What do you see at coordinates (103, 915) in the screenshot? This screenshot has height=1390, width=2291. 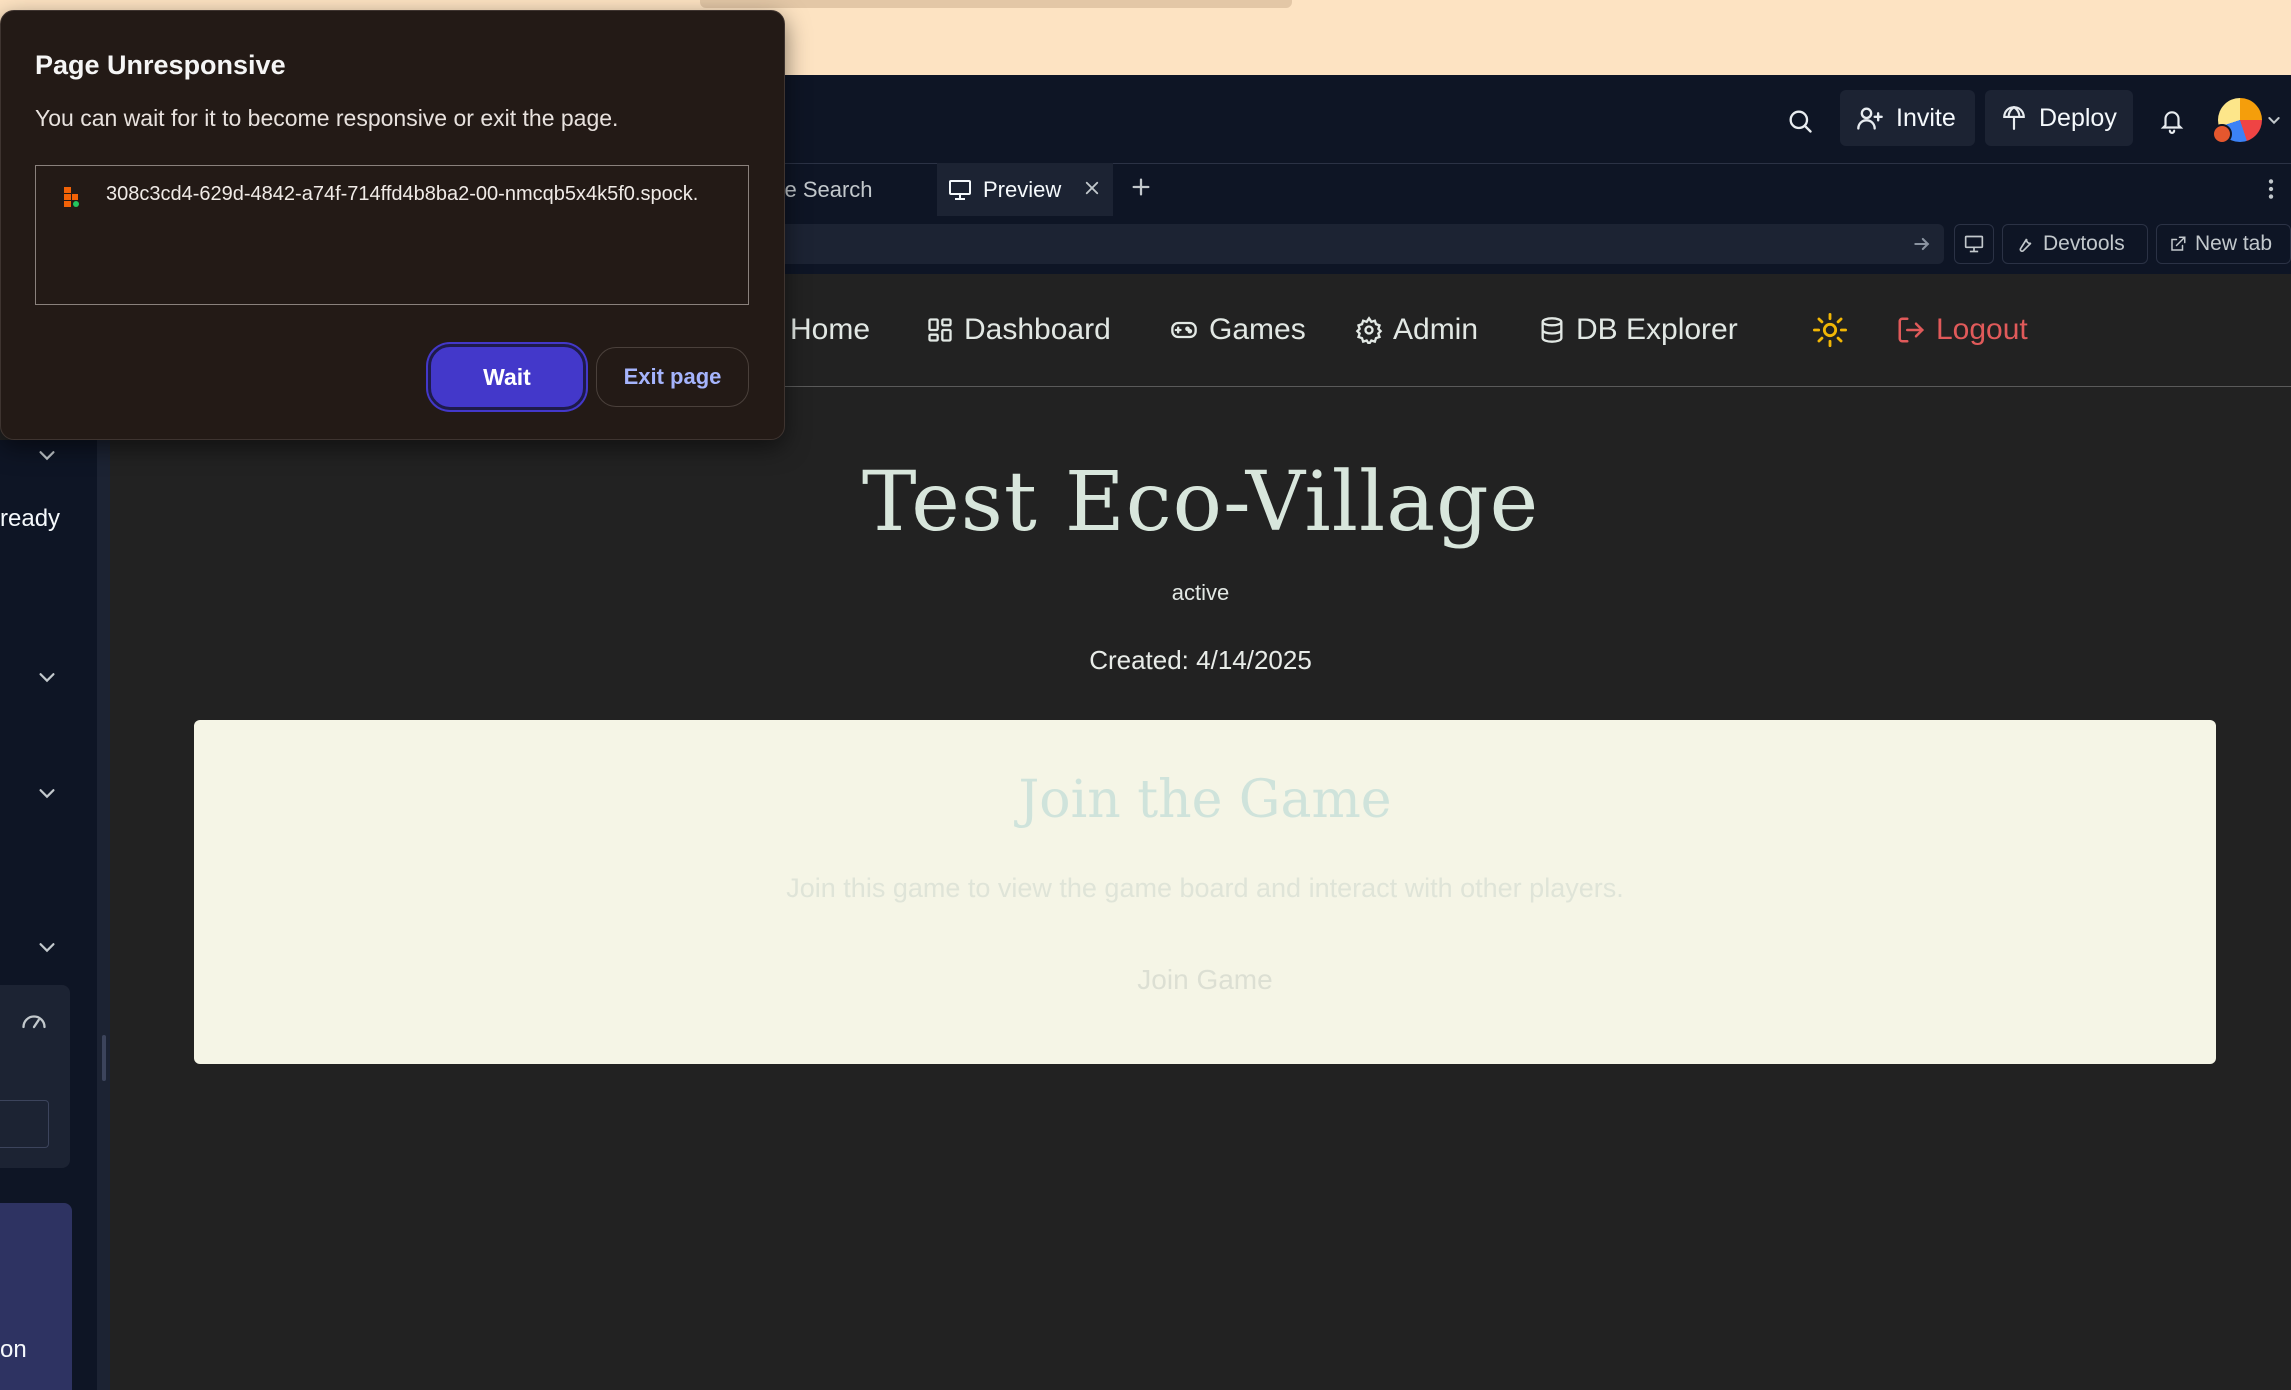 I see `sidebar-resize-edge` at bounding box center [103, 915].